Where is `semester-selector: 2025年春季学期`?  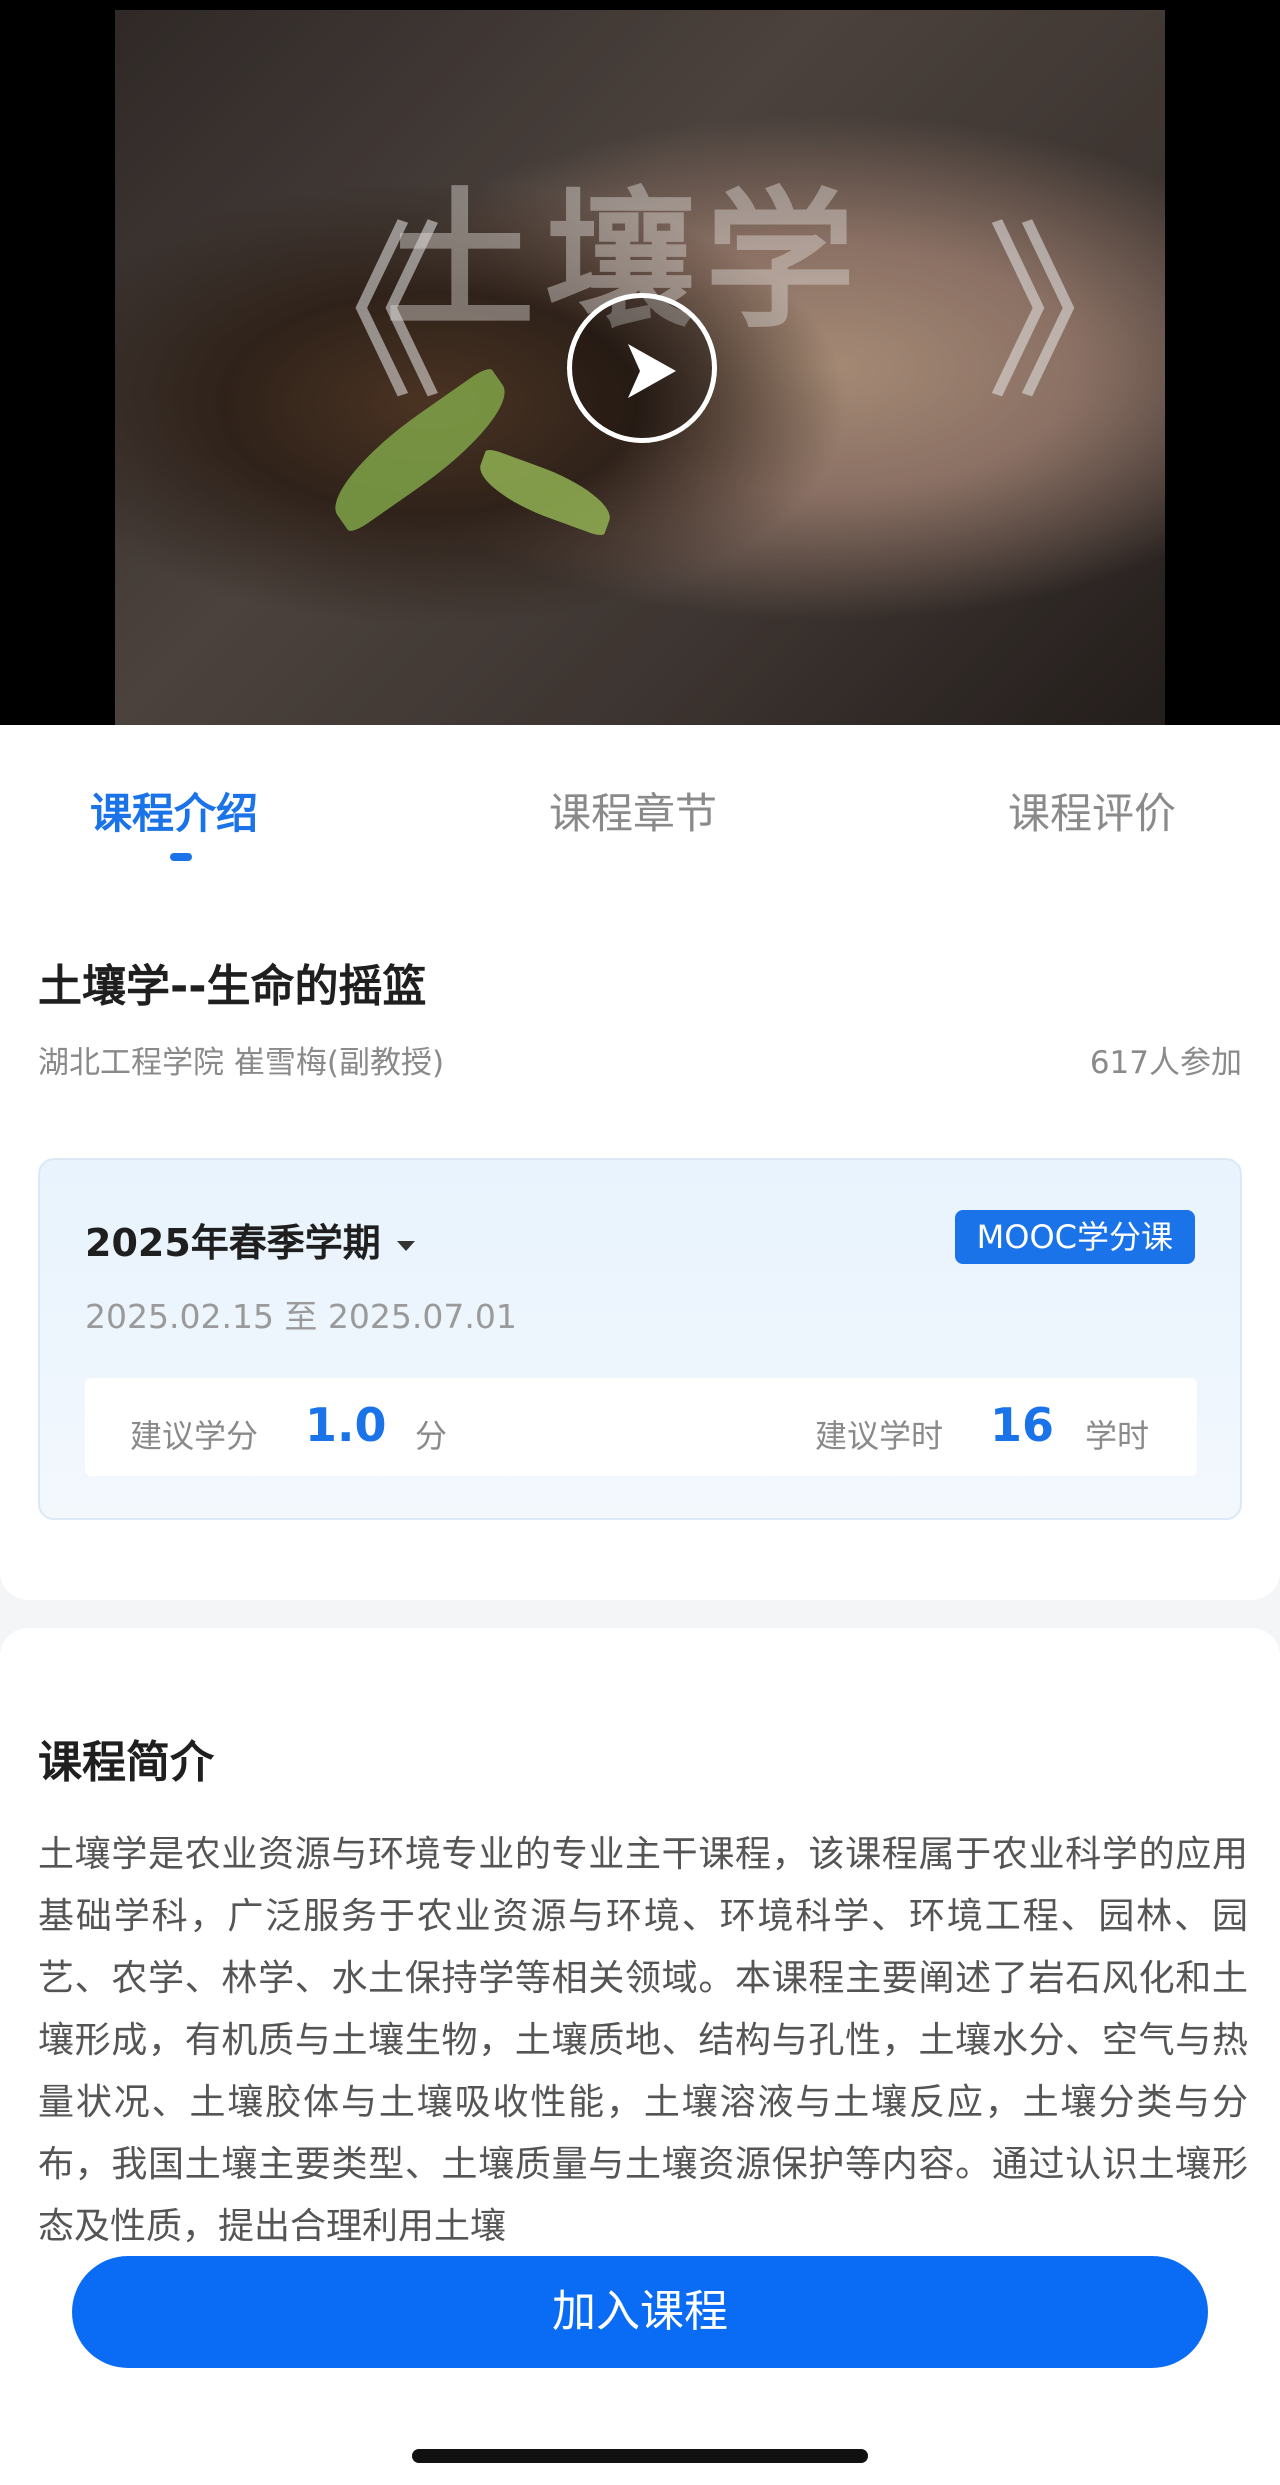
semester-selector: 2025年春季学期 is located at coordinates (250, 1239).